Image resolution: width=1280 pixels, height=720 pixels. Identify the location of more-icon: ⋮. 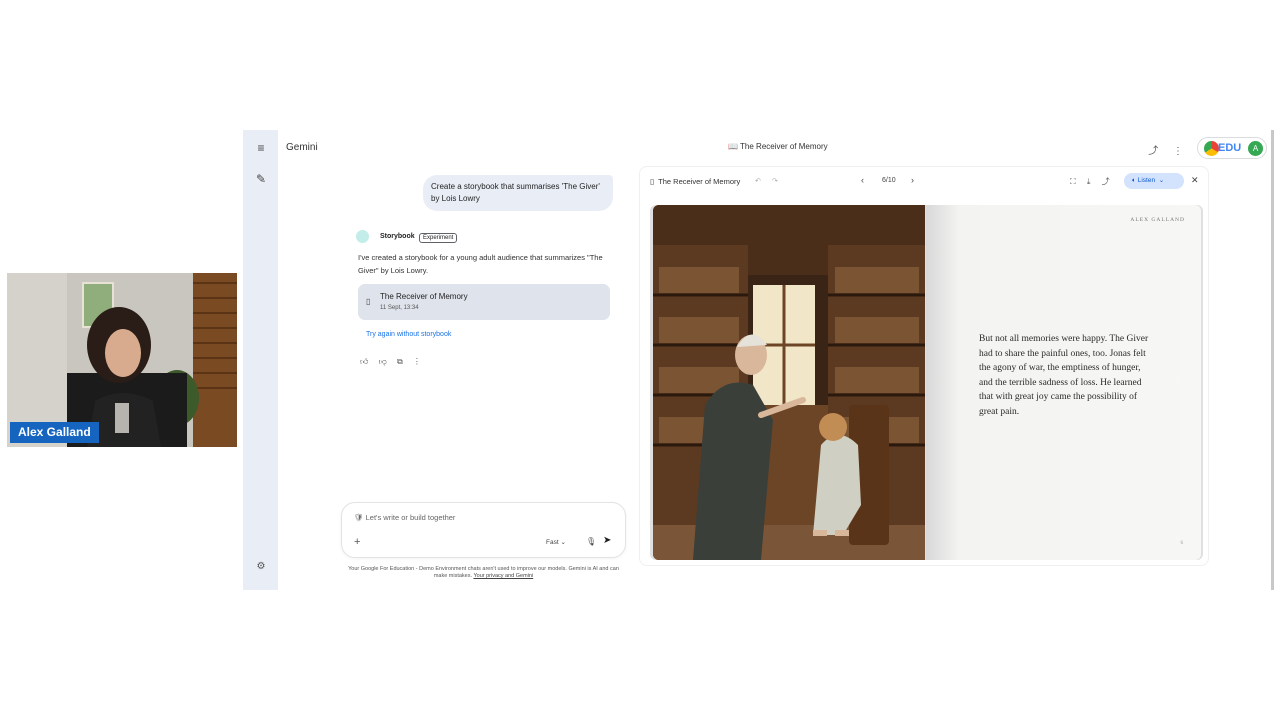
(417, 361).